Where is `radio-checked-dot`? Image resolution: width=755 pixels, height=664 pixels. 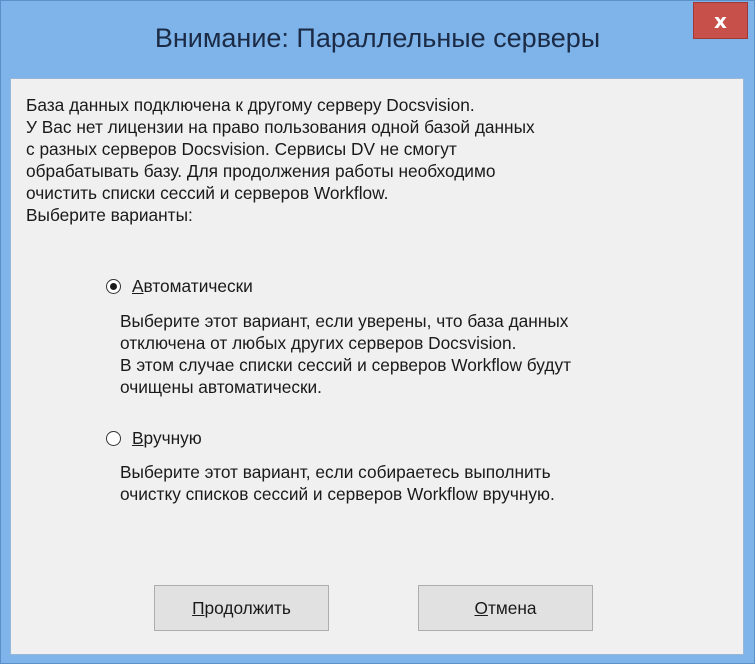 radio-checked-dot is located at coordinates (113, 286).